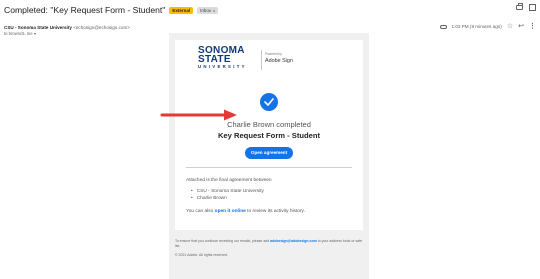 Image resolution: width=540 pixels, height=279 pixels. I want to click on sender-name: CSU - Sonoma State University, so click(38, 27).